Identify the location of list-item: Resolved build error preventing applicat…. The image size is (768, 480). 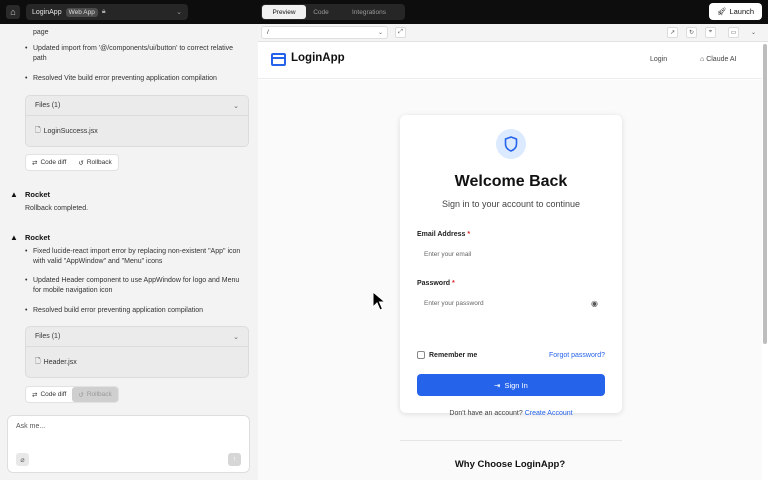
(136, 311).